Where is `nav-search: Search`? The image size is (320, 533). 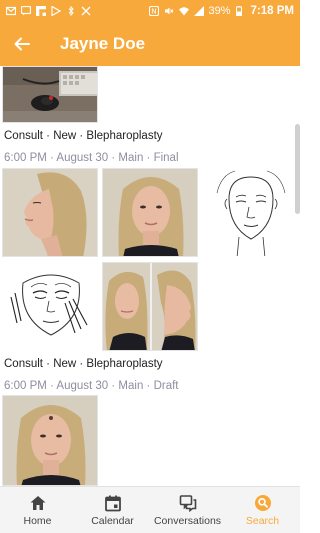
nav-search: Search is located at coordinates (262, 510).